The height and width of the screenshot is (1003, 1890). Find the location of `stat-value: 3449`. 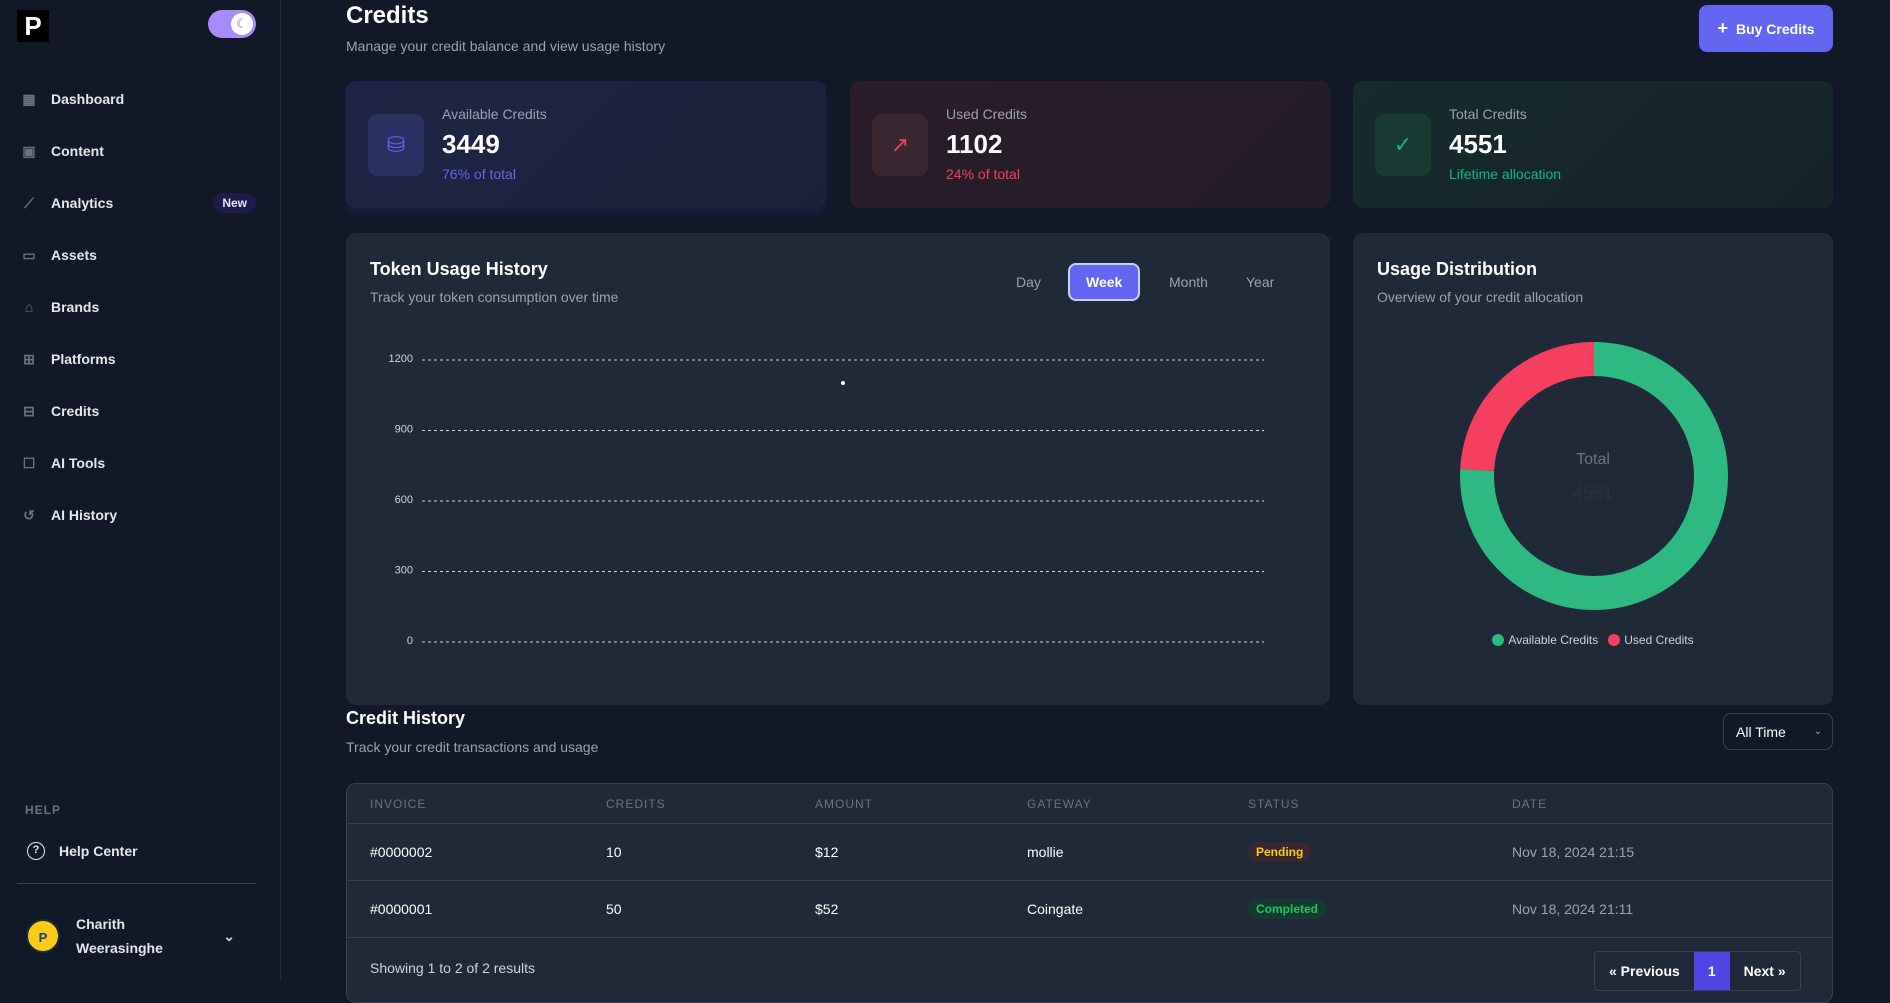

stat-value: 3449 is located at coordinates (471, 144).